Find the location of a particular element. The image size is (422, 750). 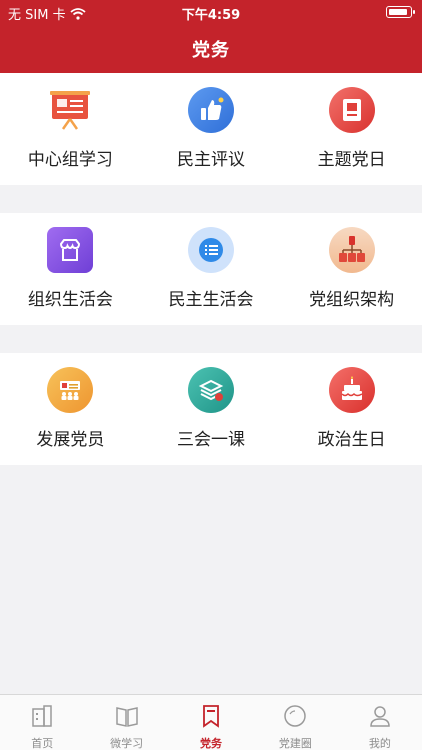

feature-democratic-life-meeting: 民主生活会 is located at coordinates (211, 269).